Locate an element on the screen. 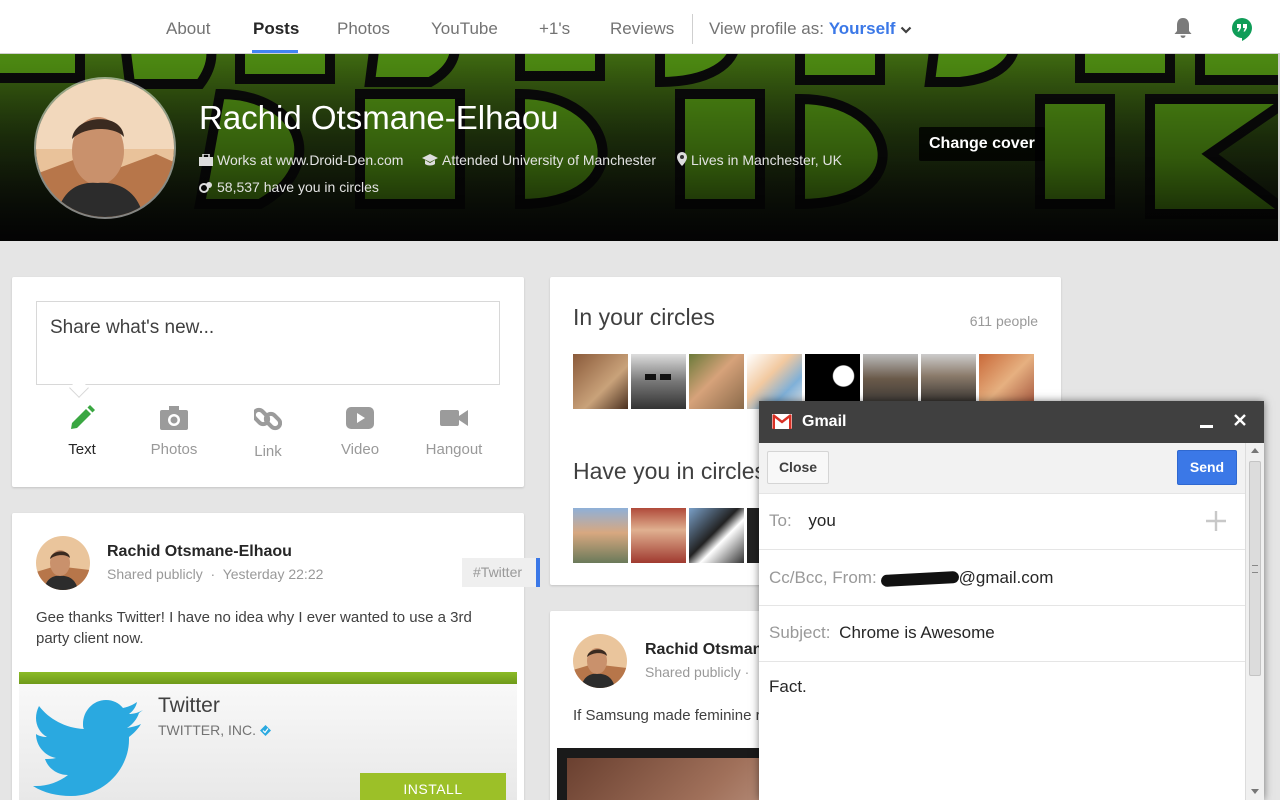 This screenshot has height=800, width=1280. share-link-button: Link is located at coordinates (268, 432).